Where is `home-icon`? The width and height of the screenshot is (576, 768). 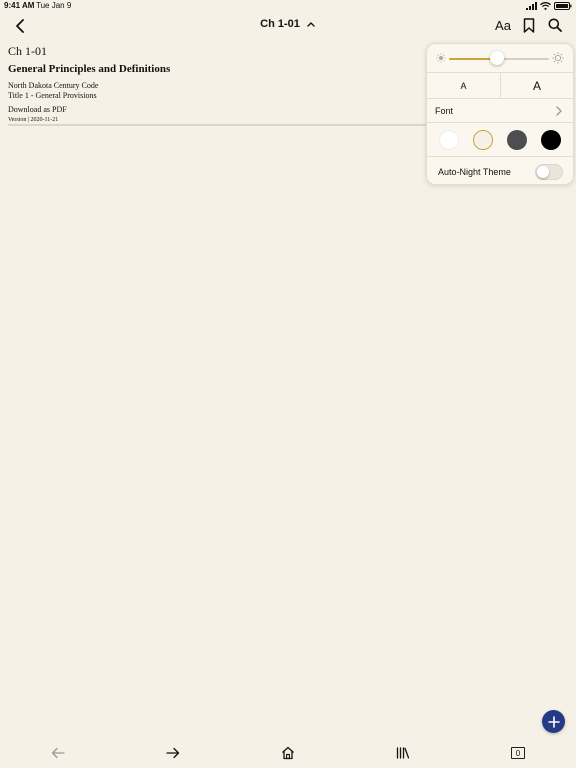
home-icon is located at coordinates (288, 753).